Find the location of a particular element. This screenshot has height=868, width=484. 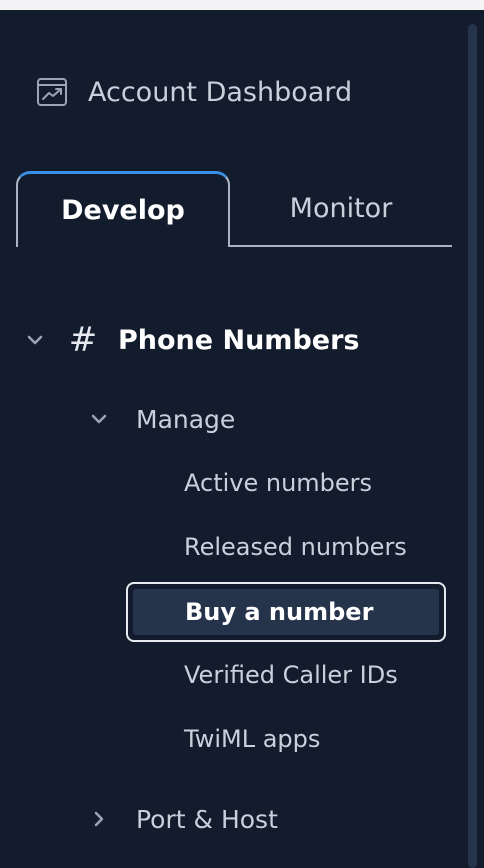

manage-label: Manage is located at coordinates (186, 419).